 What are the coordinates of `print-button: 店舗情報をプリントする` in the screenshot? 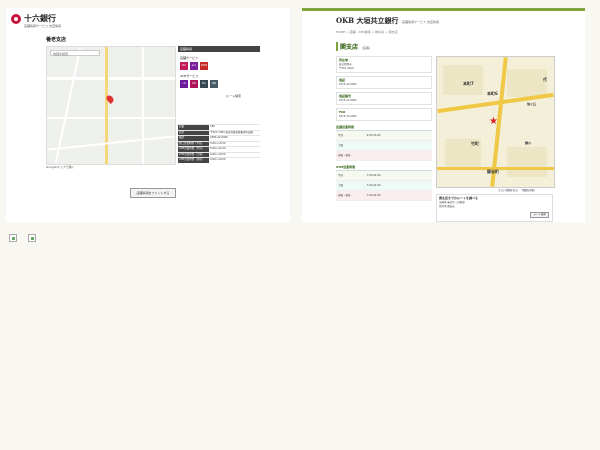 It's located at (153, 193).